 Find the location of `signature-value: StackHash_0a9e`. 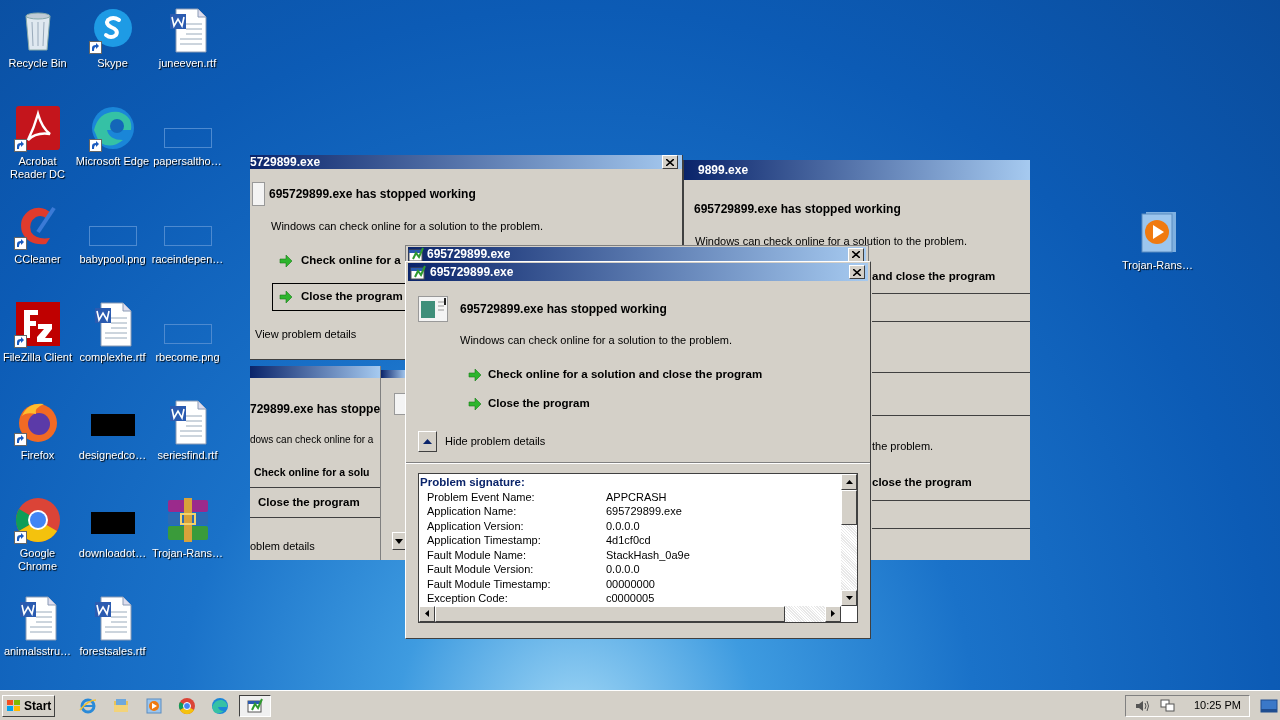

signature-value: StackHash_0a9e is located at coordinates (648, 554).